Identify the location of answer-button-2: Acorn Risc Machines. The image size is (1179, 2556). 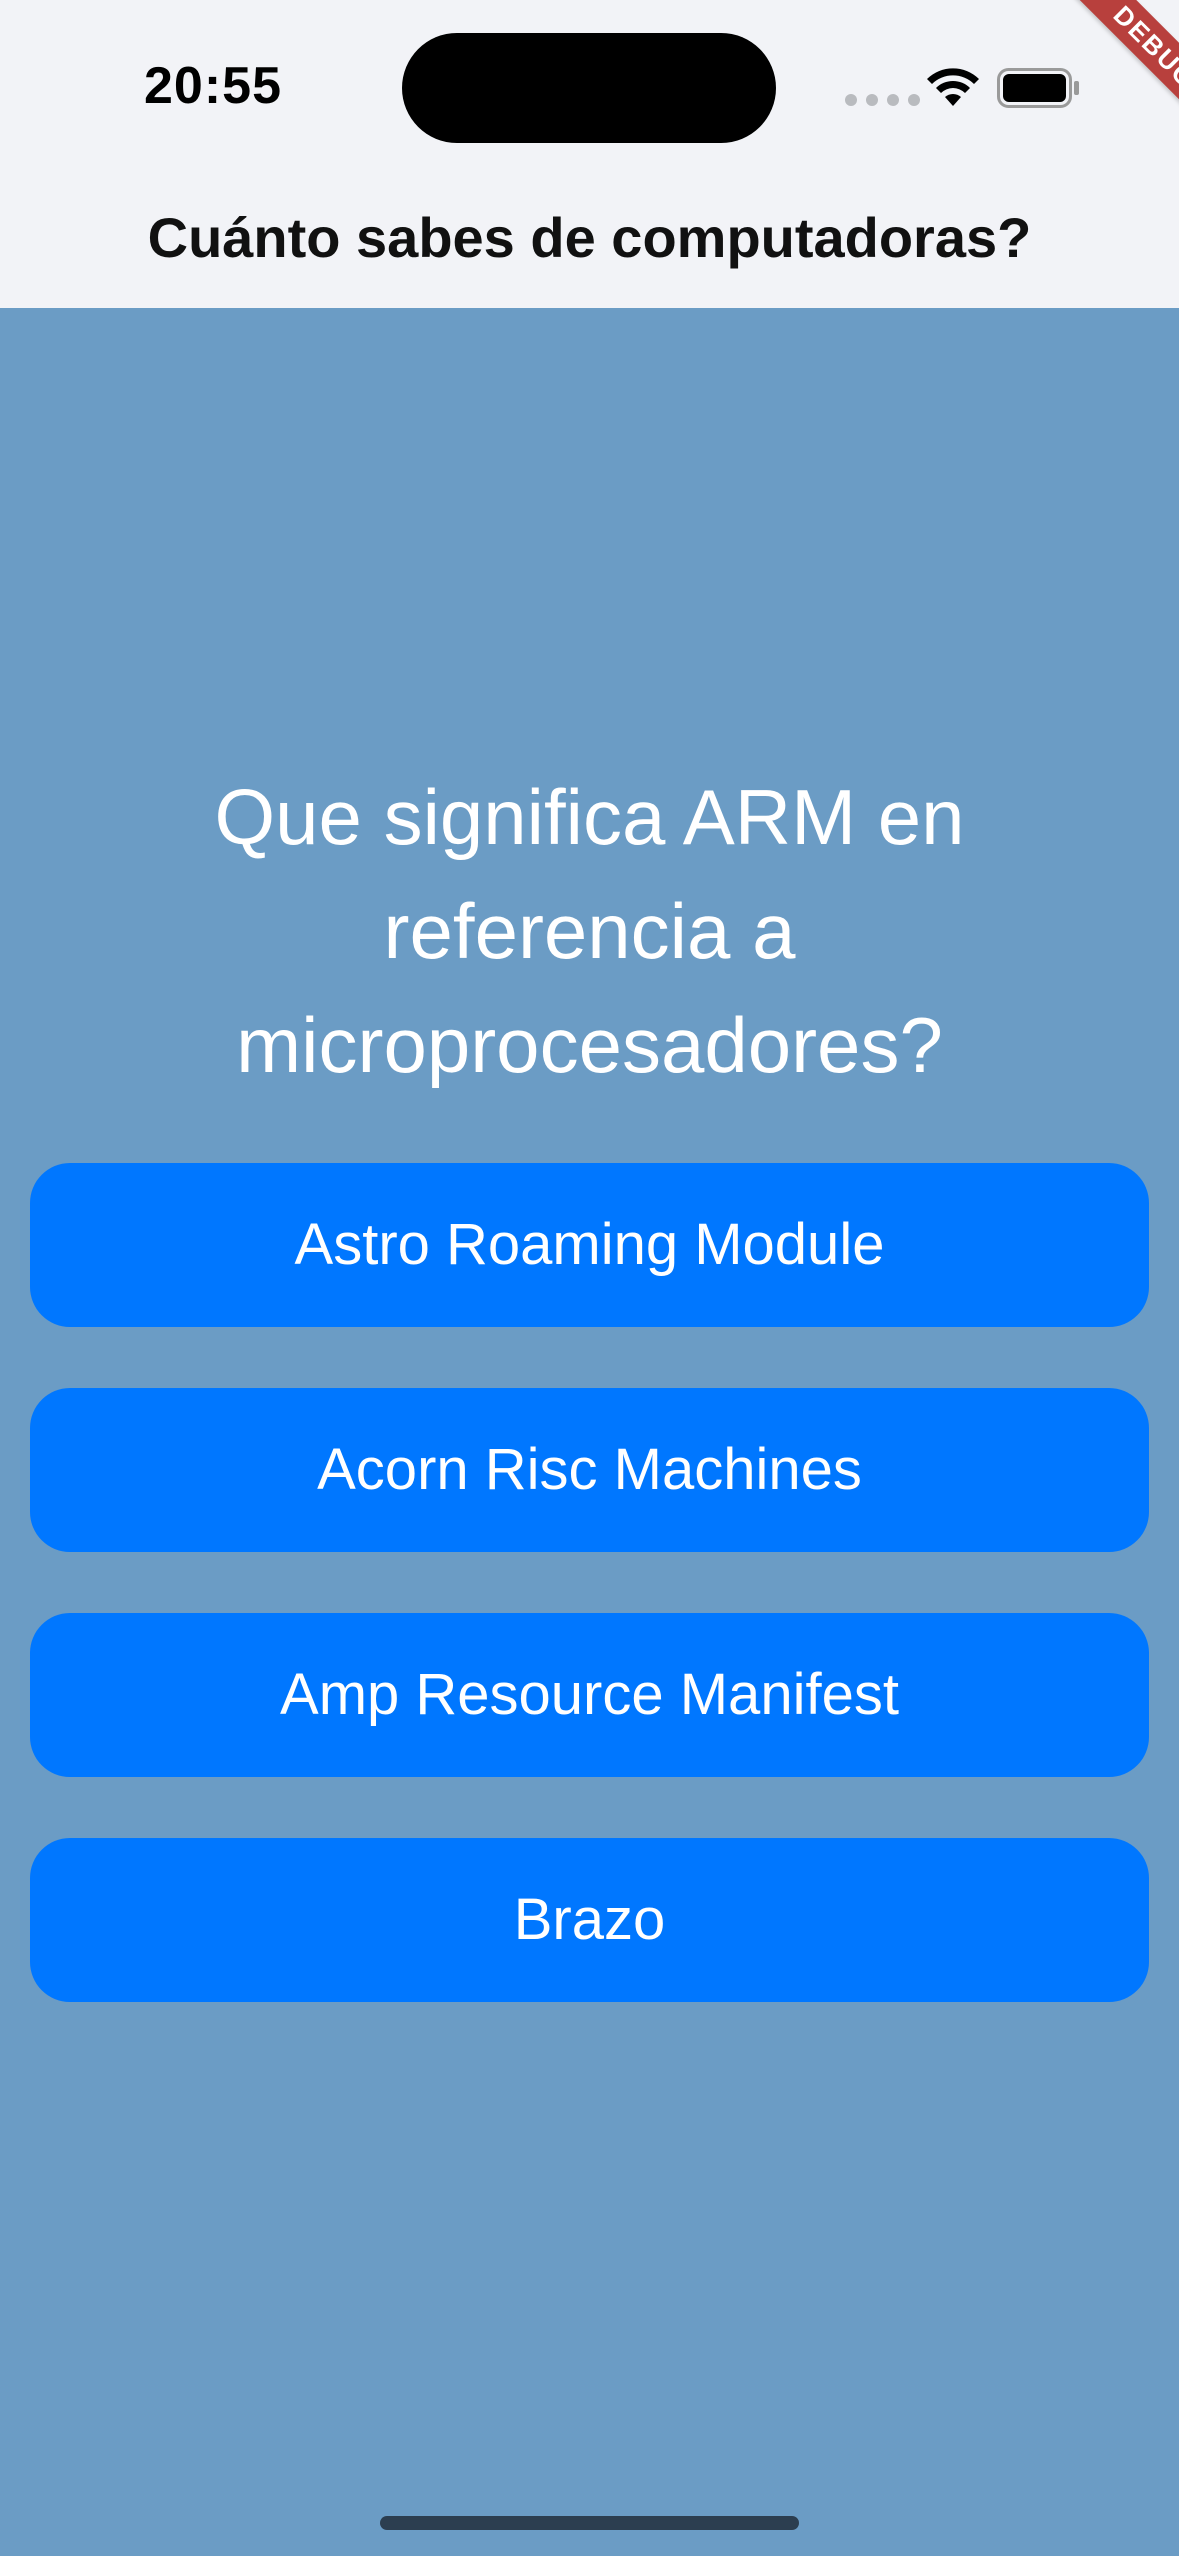
(589, 1470).